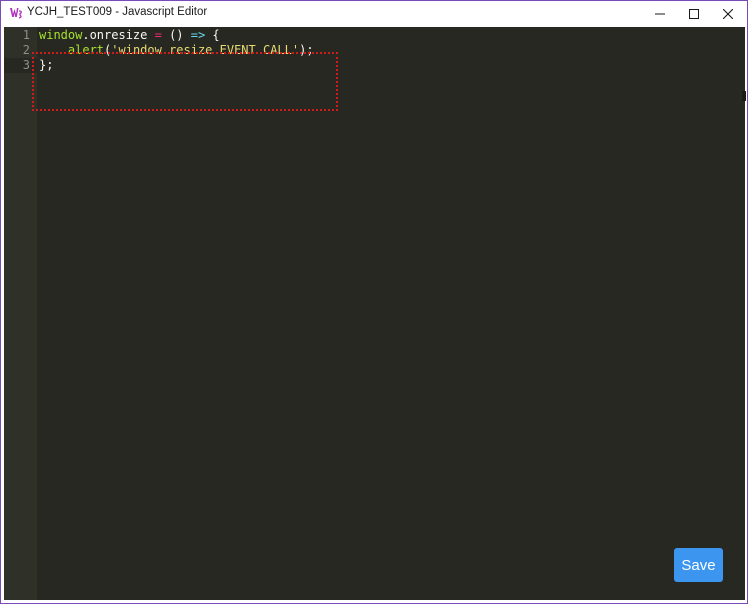 This screenshot has height=604, width=748. I want to click on code-token: =, so click(158, 35).